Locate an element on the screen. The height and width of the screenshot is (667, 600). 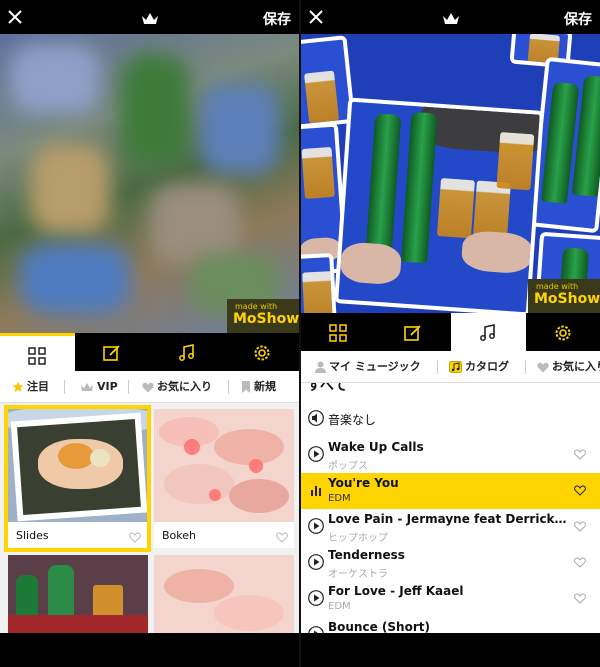
template-card-bokeh: Bokeh is located at coordinates (224, 478).